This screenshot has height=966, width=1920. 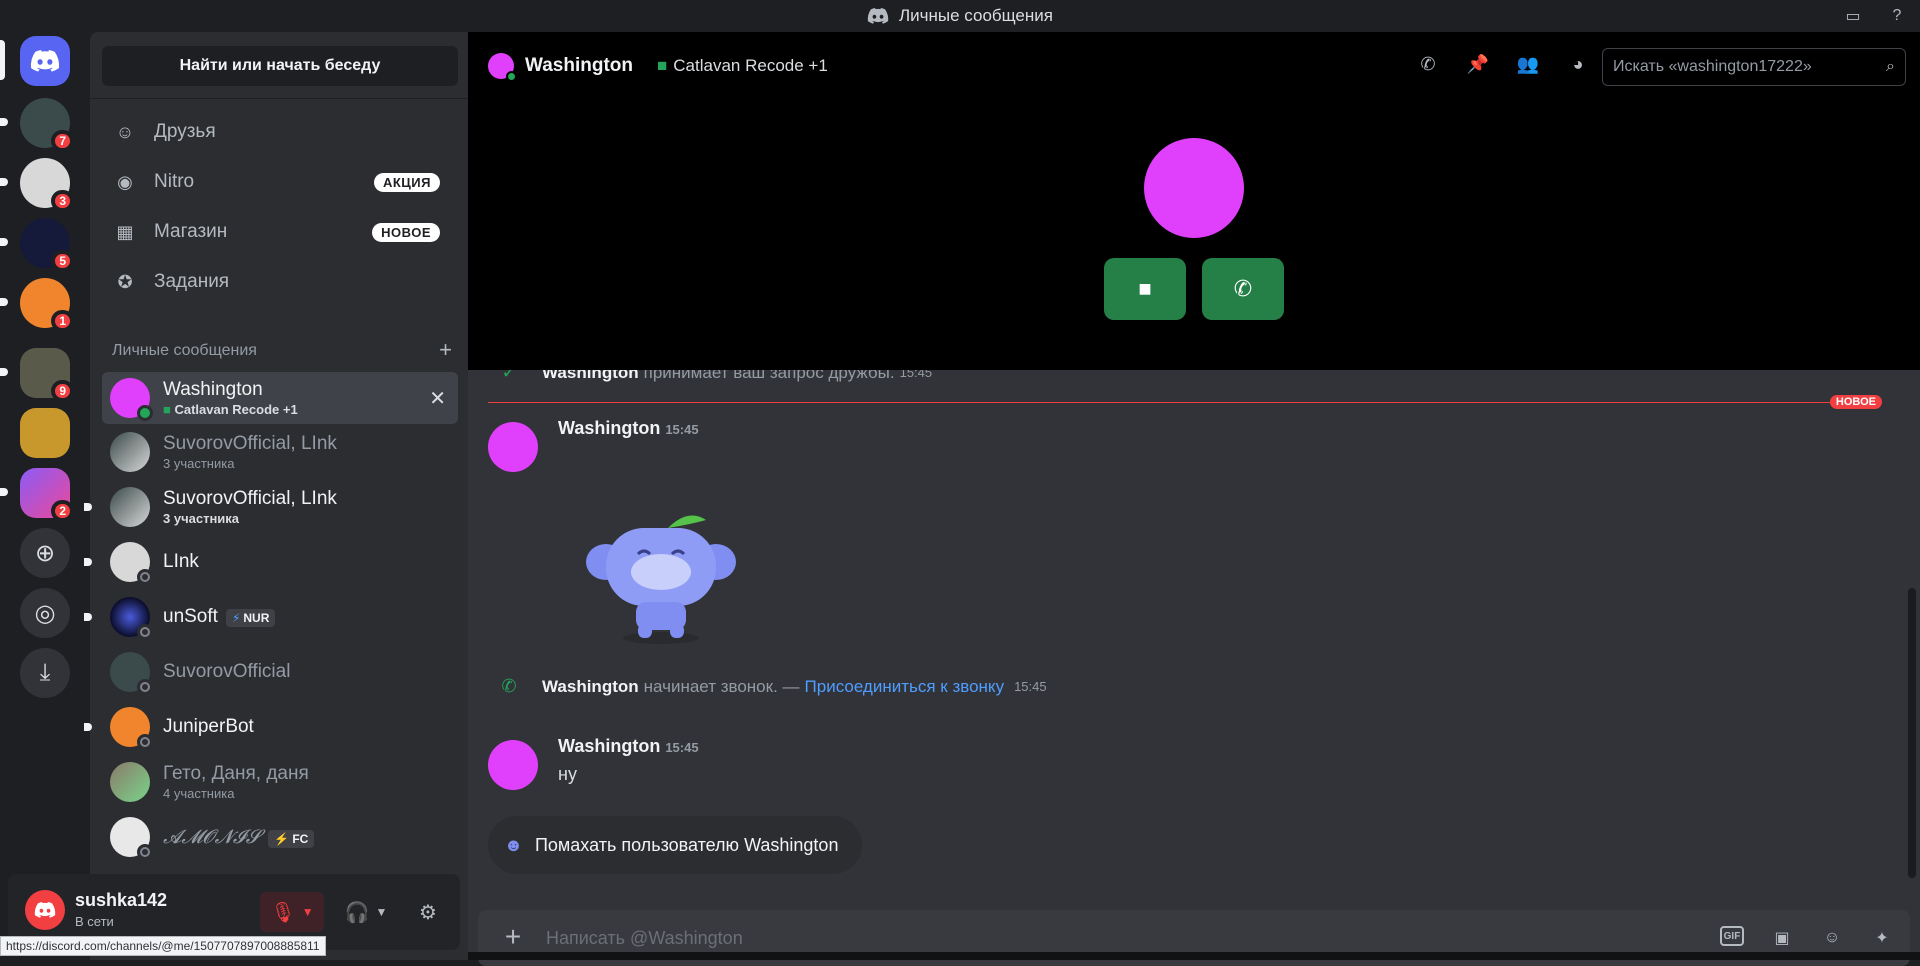 What do you see at coordinates (1855, 402) in the screenshot?
I see `new-messages-badge: НОВОЕ` at bounding box center [1855, 402].